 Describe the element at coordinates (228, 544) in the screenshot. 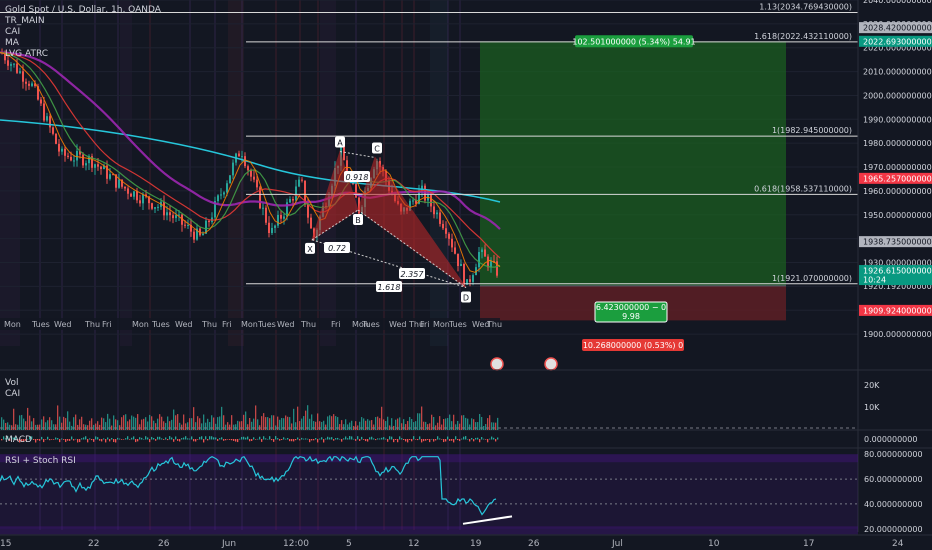

I see `date-axis-label: Jun` at that location.